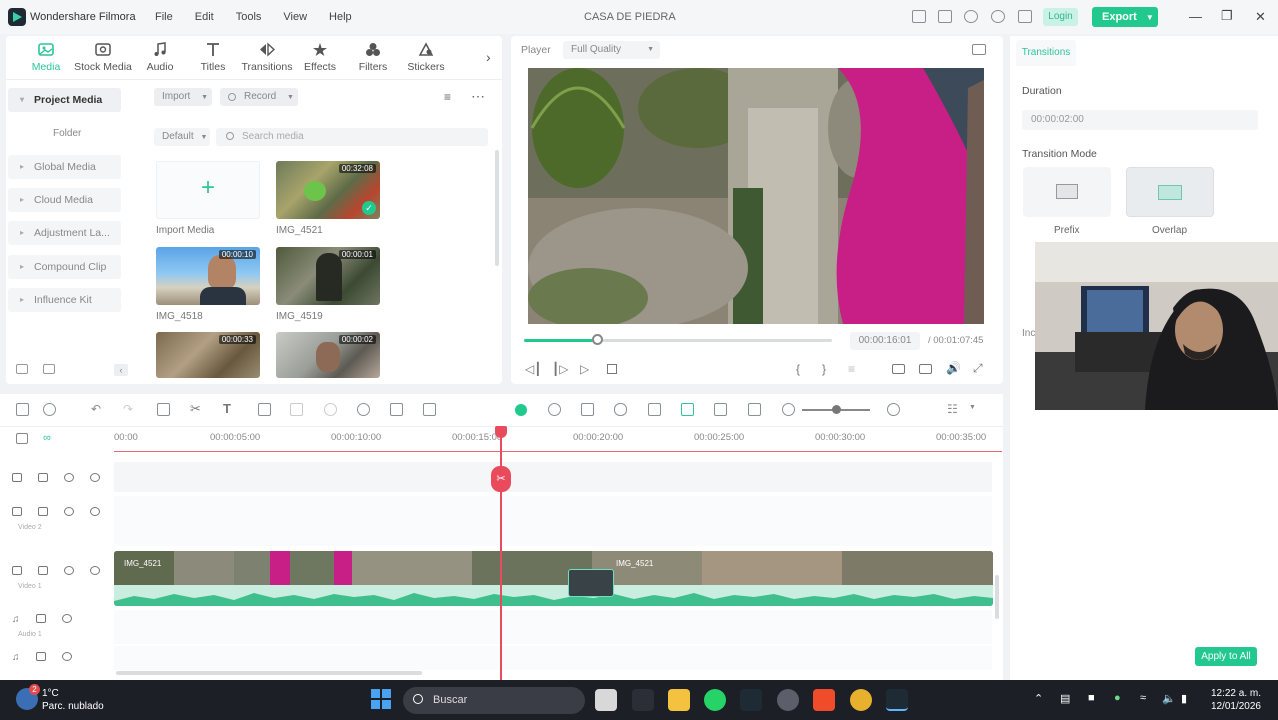  I want to click on video-preview, so click(756, 196).